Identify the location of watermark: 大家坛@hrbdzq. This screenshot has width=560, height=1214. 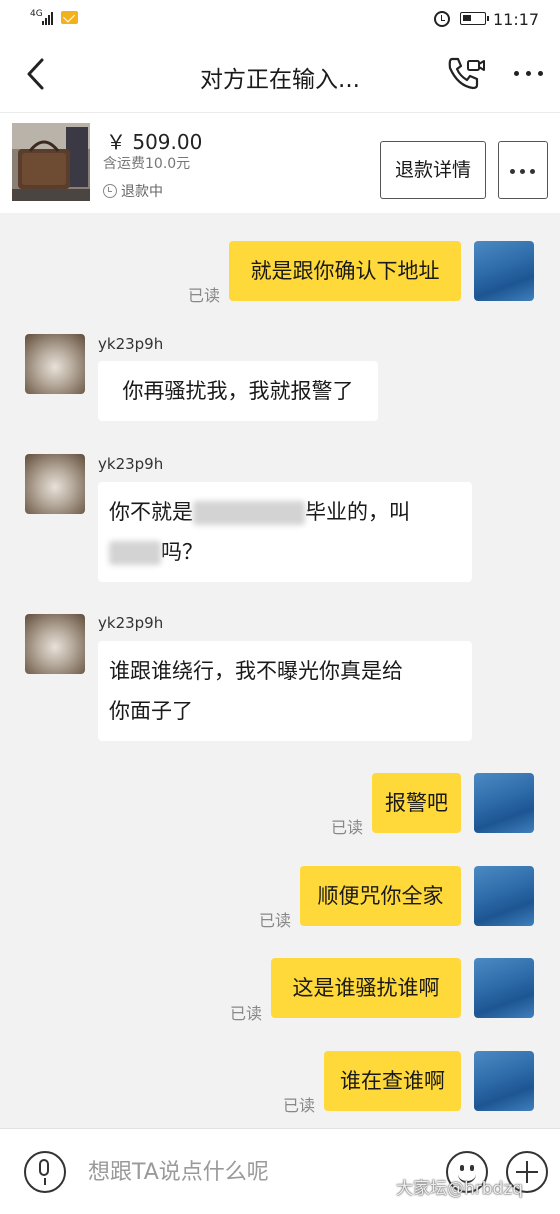
(460, 1189).